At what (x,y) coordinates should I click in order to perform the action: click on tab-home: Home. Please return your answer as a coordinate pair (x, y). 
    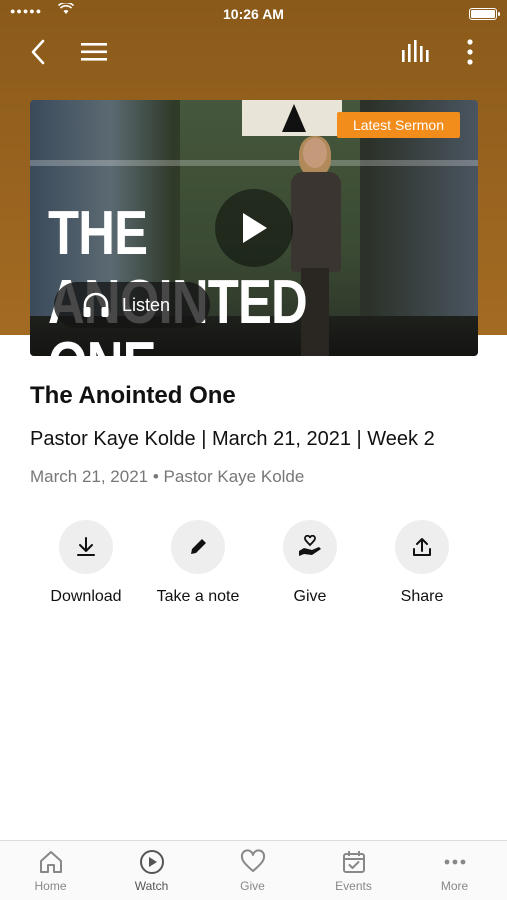
    Looking at the image, I should click on (50, 871).